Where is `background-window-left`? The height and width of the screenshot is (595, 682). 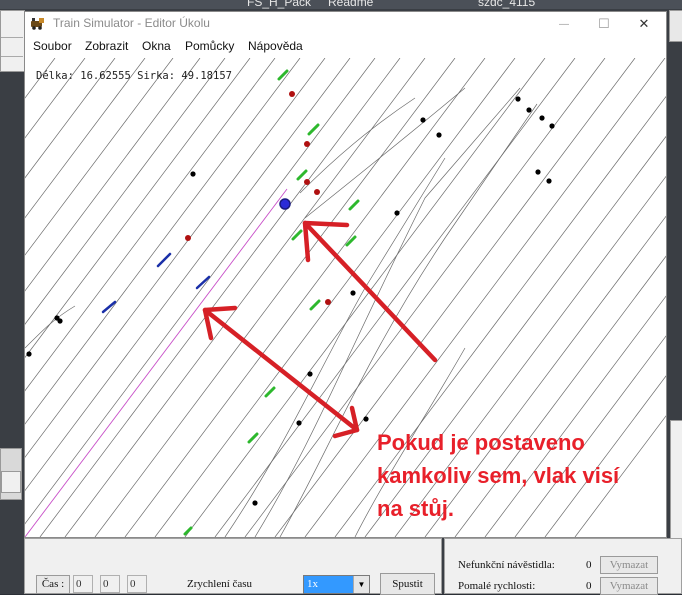
background-window-left is located at coordinates (12, 41).